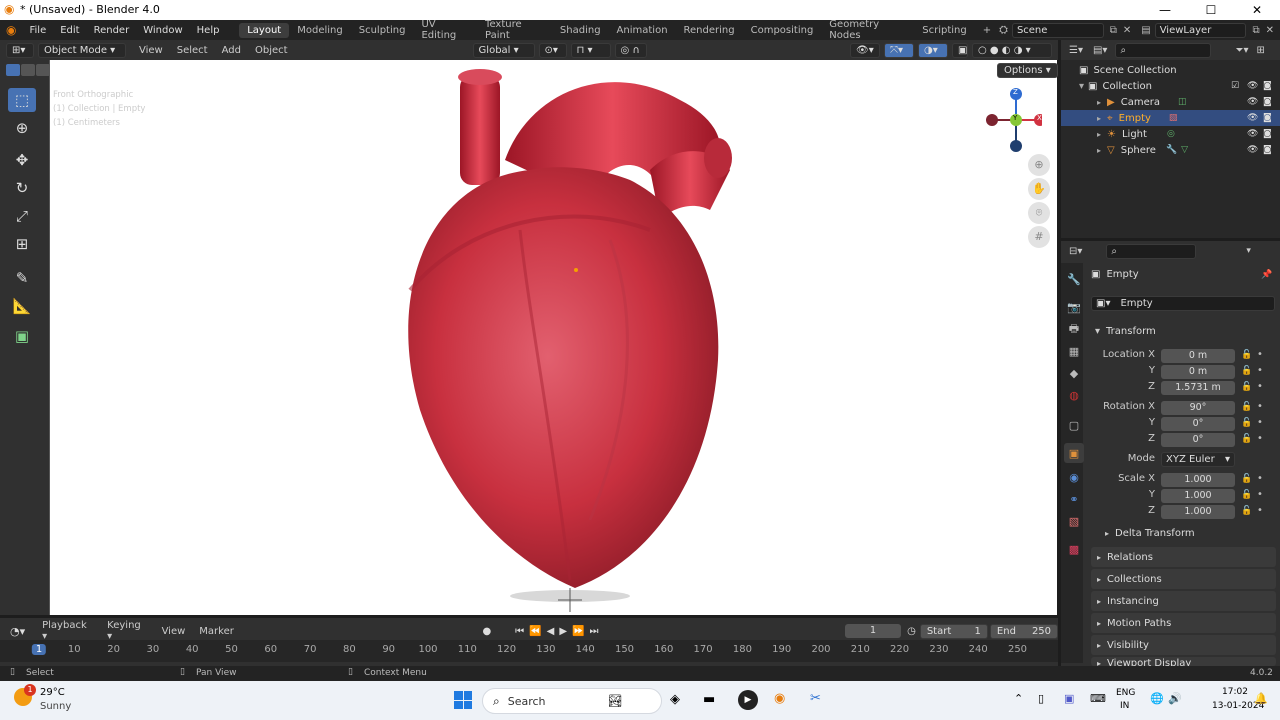 This screenshot has height=720, width=1280. Describe the element at coordinates (320, 30) in the screenshot. I see `tab-modeling: Modeling` at that location.